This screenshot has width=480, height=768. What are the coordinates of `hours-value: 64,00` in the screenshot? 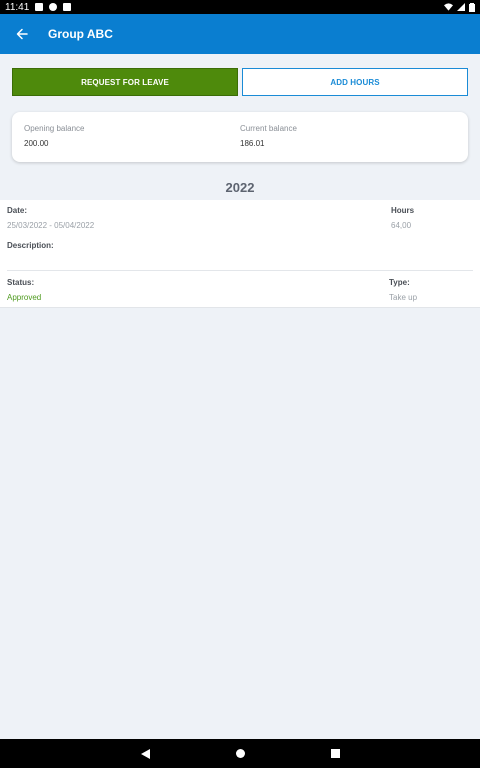 It's located at (401, 225).